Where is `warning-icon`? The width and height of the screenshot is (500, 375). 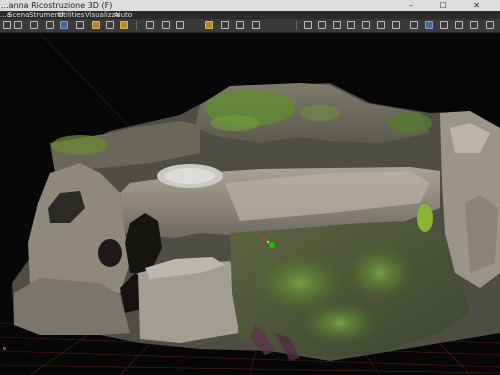 warning-icon is located at coordinates (124, 25).